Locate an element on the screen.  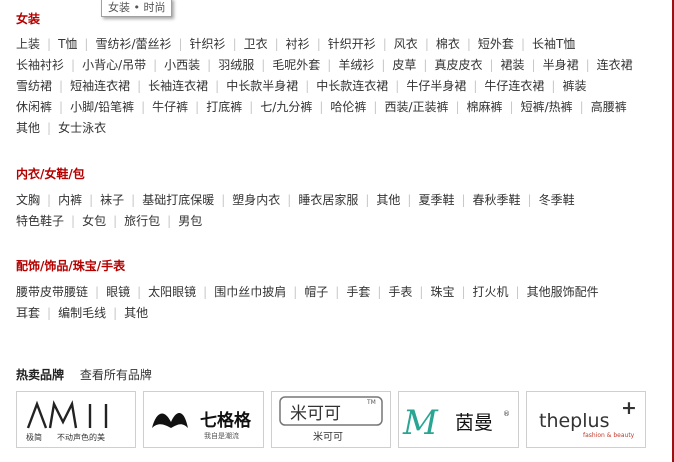
category-link: 小脚/铅笔裤 is located at coordinates (102, 107).